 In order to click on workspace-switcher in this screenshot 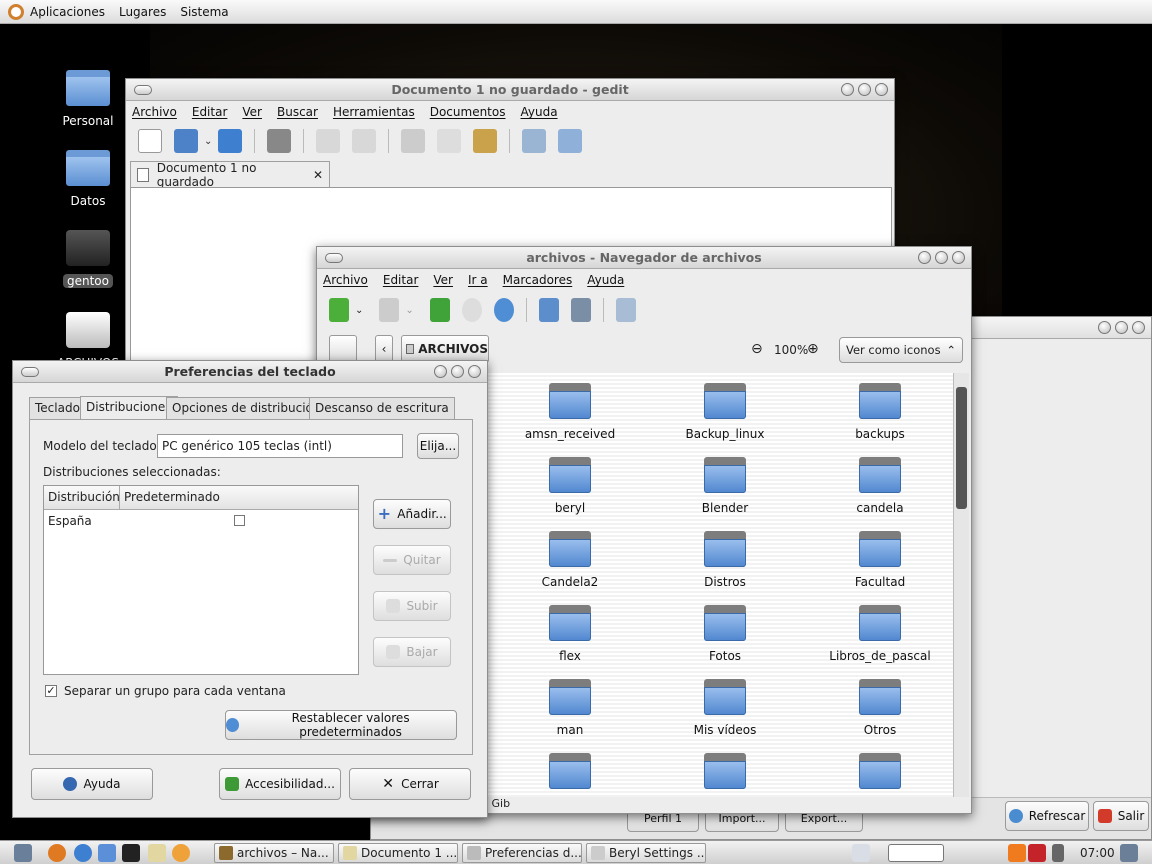, I will do `click(916, 853)`.